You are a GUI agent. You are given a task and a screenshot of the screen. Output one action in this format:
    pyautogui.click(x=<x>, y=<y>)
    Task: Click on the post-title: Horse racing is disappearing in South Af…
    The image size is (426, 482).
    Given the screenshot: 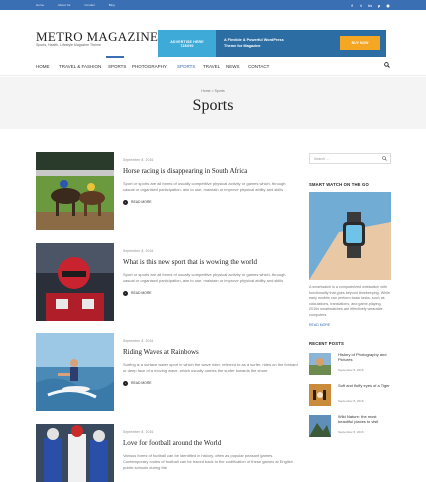 What is the action you would take?
    pyautogui.click(x=210, y=171)
    